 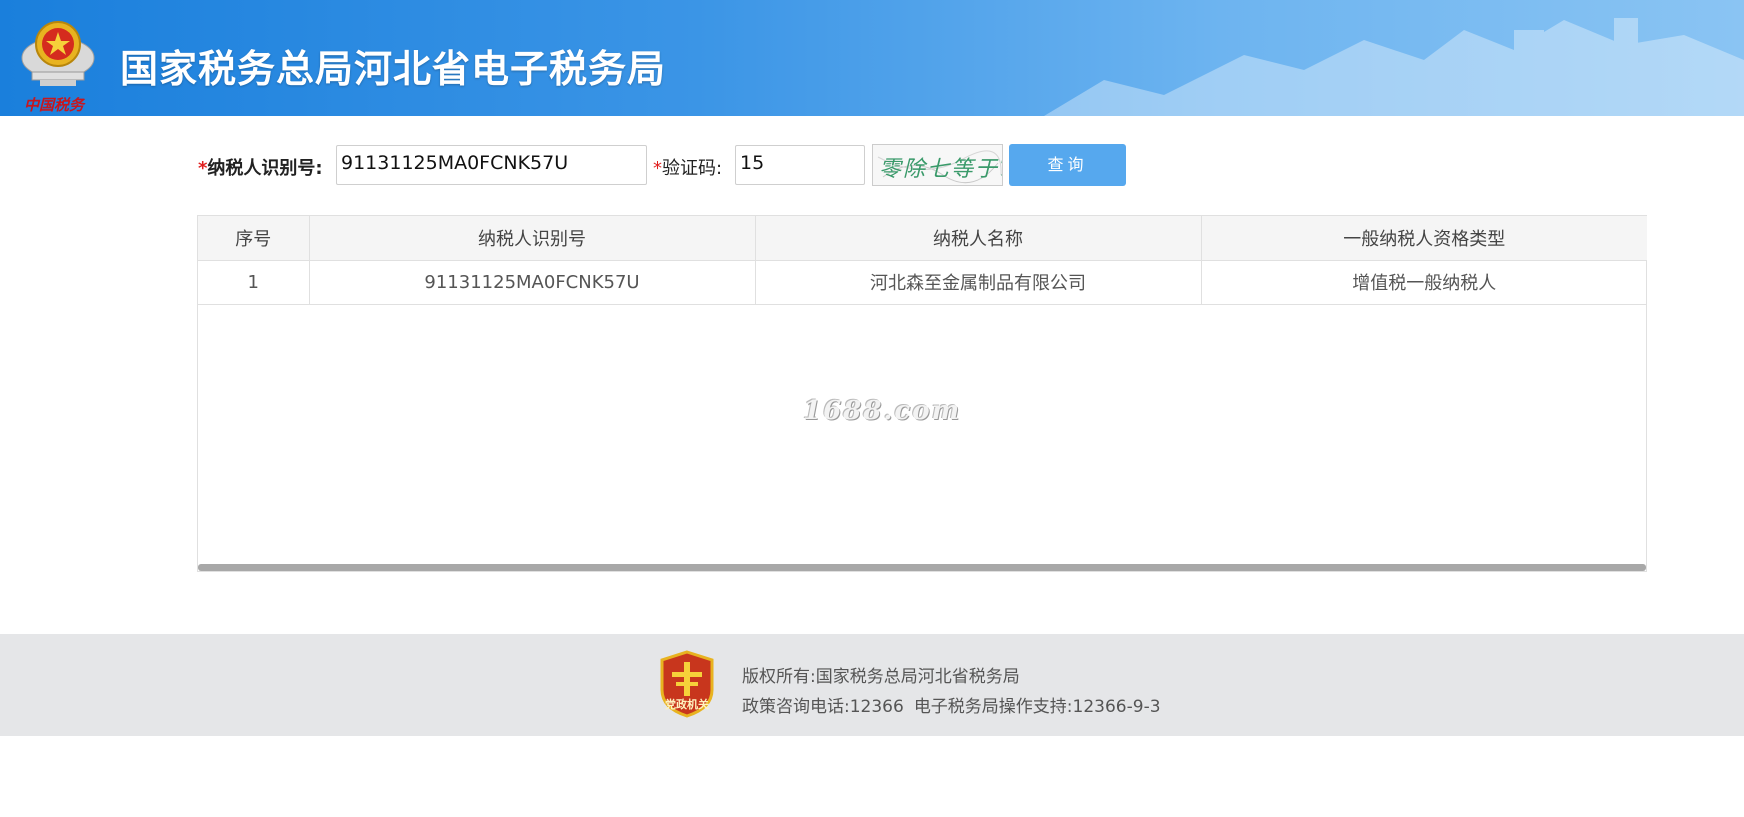 What do you see at coordinates (922, 567) in the screenshot?
I see `horizontal-scrollbar` at bounding box center [922, 567].